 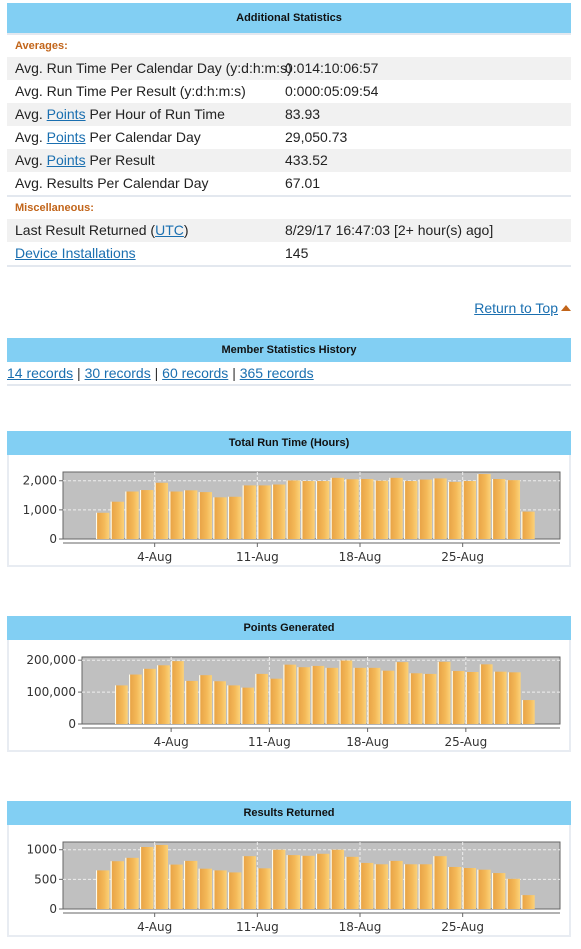 What do you see at coordinates (40, 373) in the screenshot?
I see `records-14-link: 14 records` at bounding box center [40, 373].